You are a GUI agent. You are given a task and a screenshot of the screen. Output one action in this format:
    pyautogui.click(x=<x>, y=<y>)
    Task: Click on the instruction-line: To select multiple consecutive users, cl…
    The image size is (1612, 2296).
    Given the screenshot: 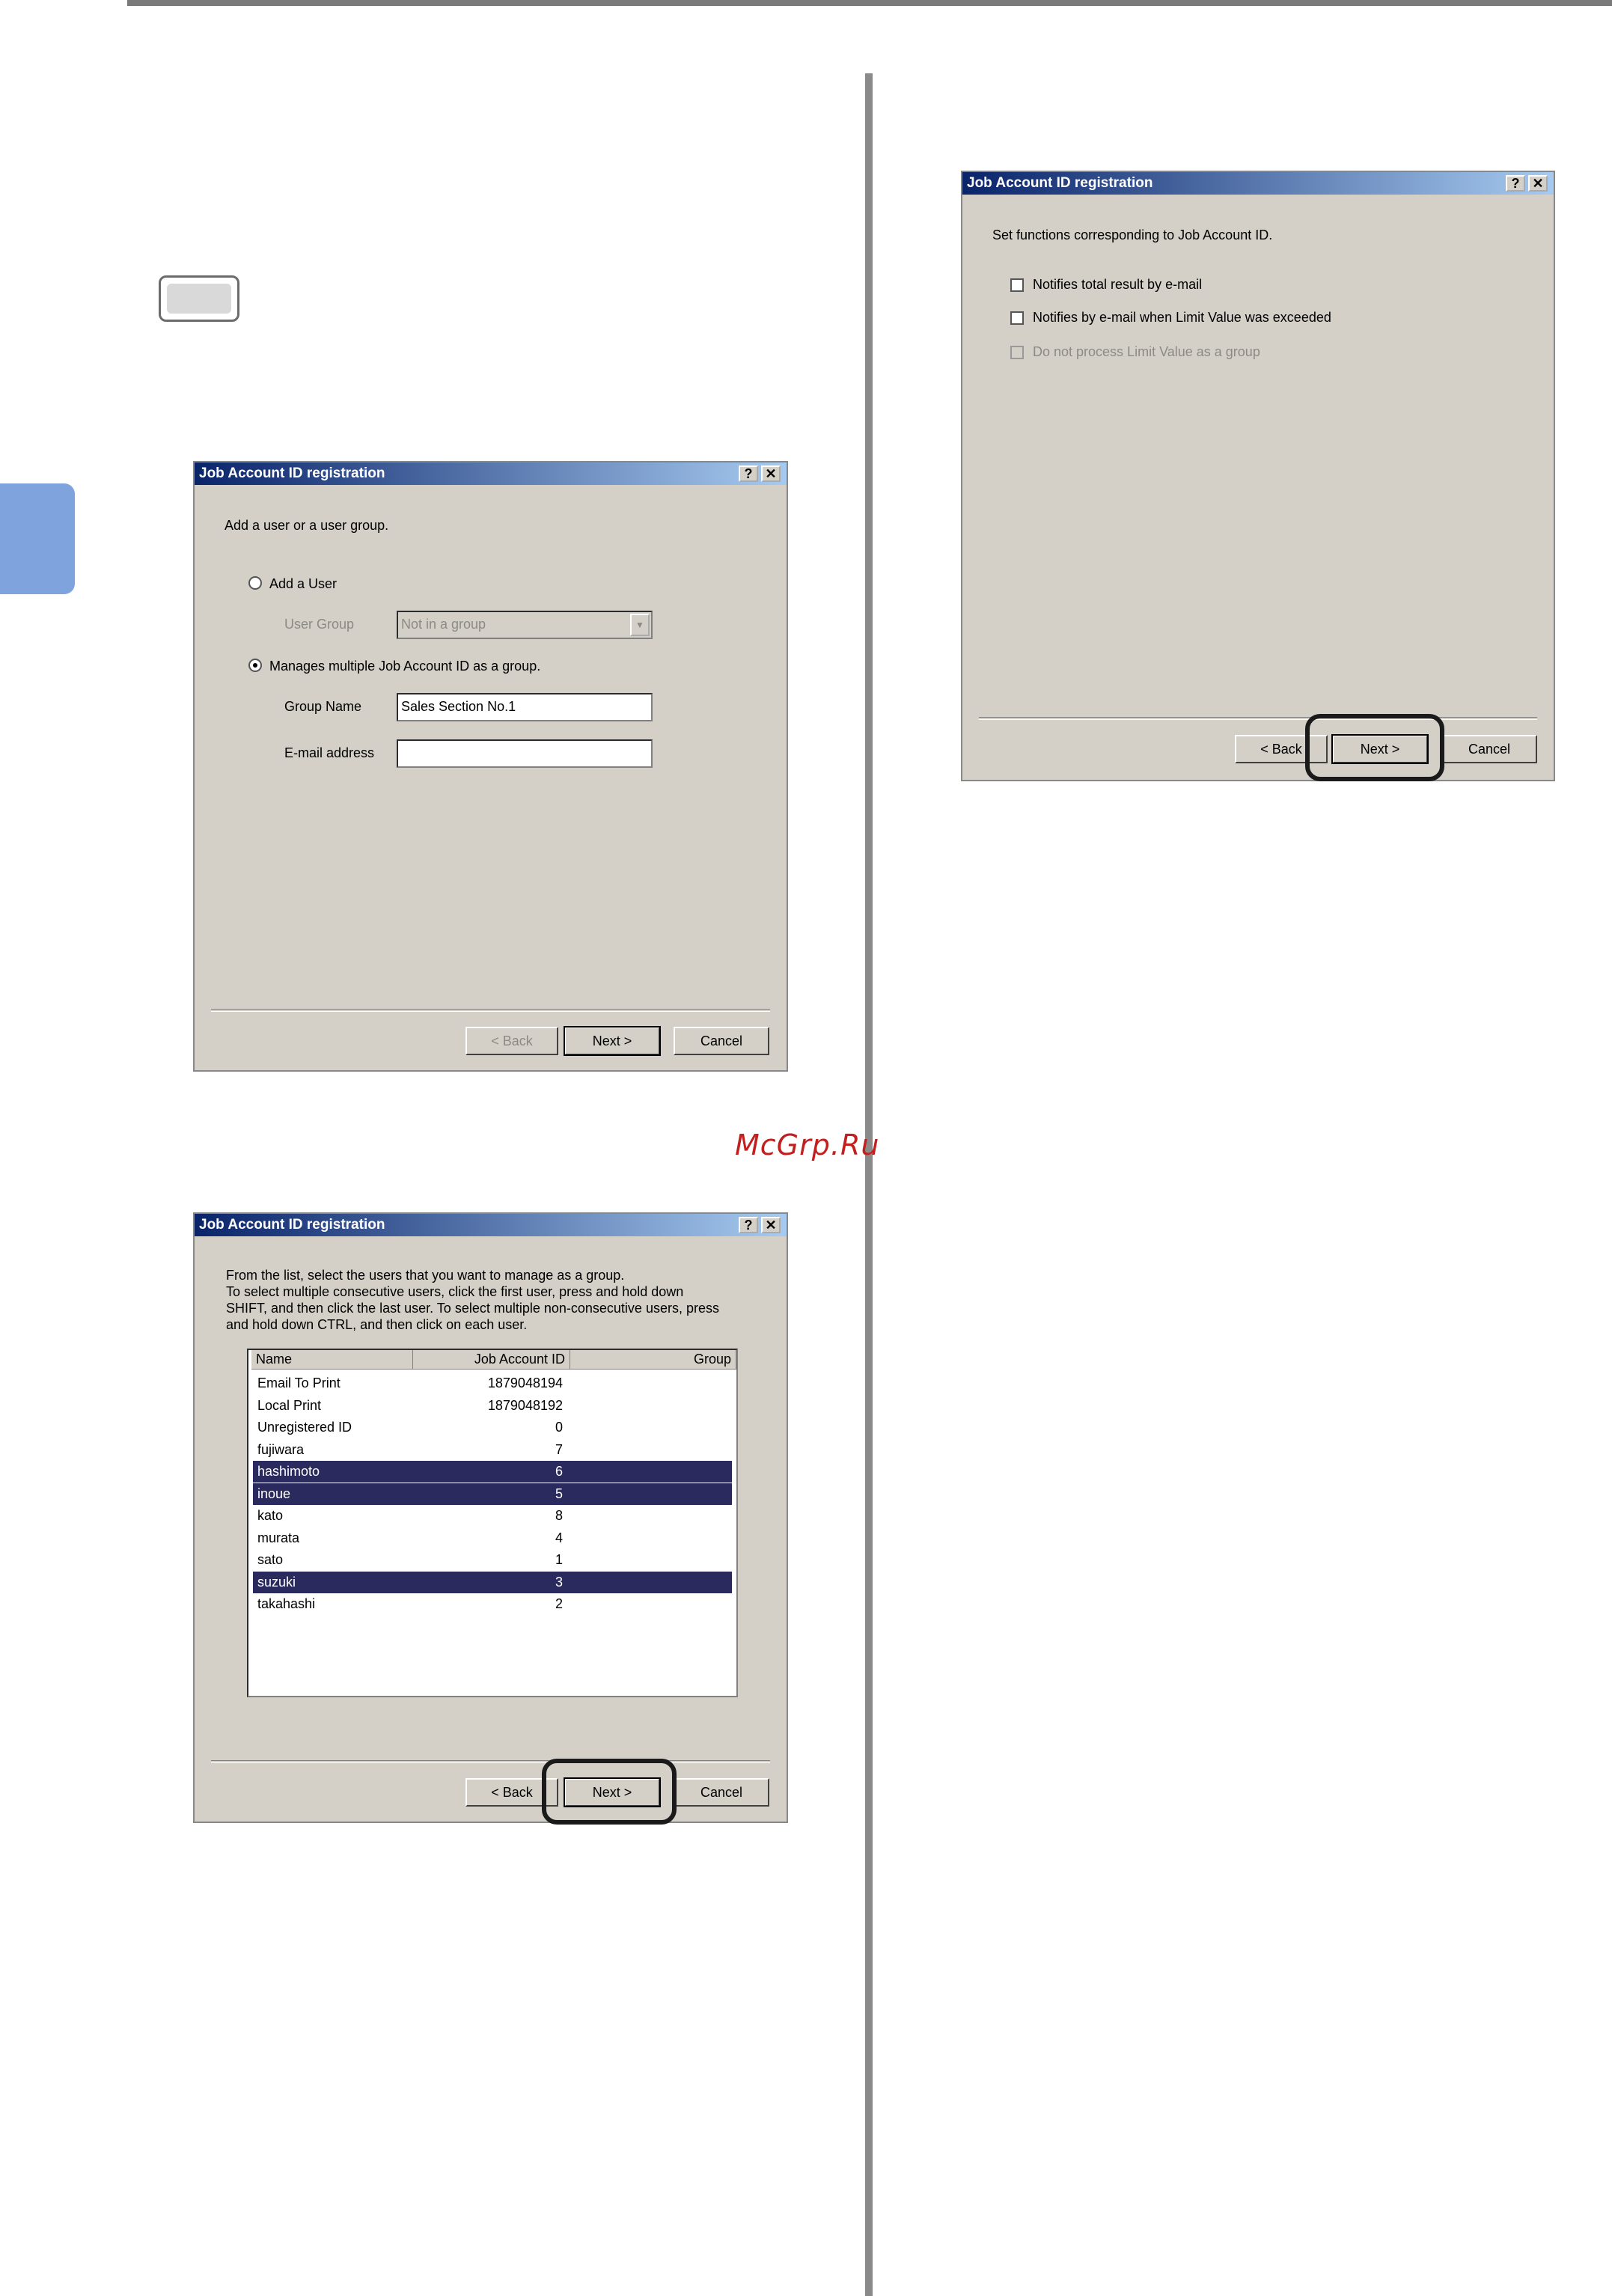 What is the action you would take?
    pyautogui.click(x=455, y=1291)
    